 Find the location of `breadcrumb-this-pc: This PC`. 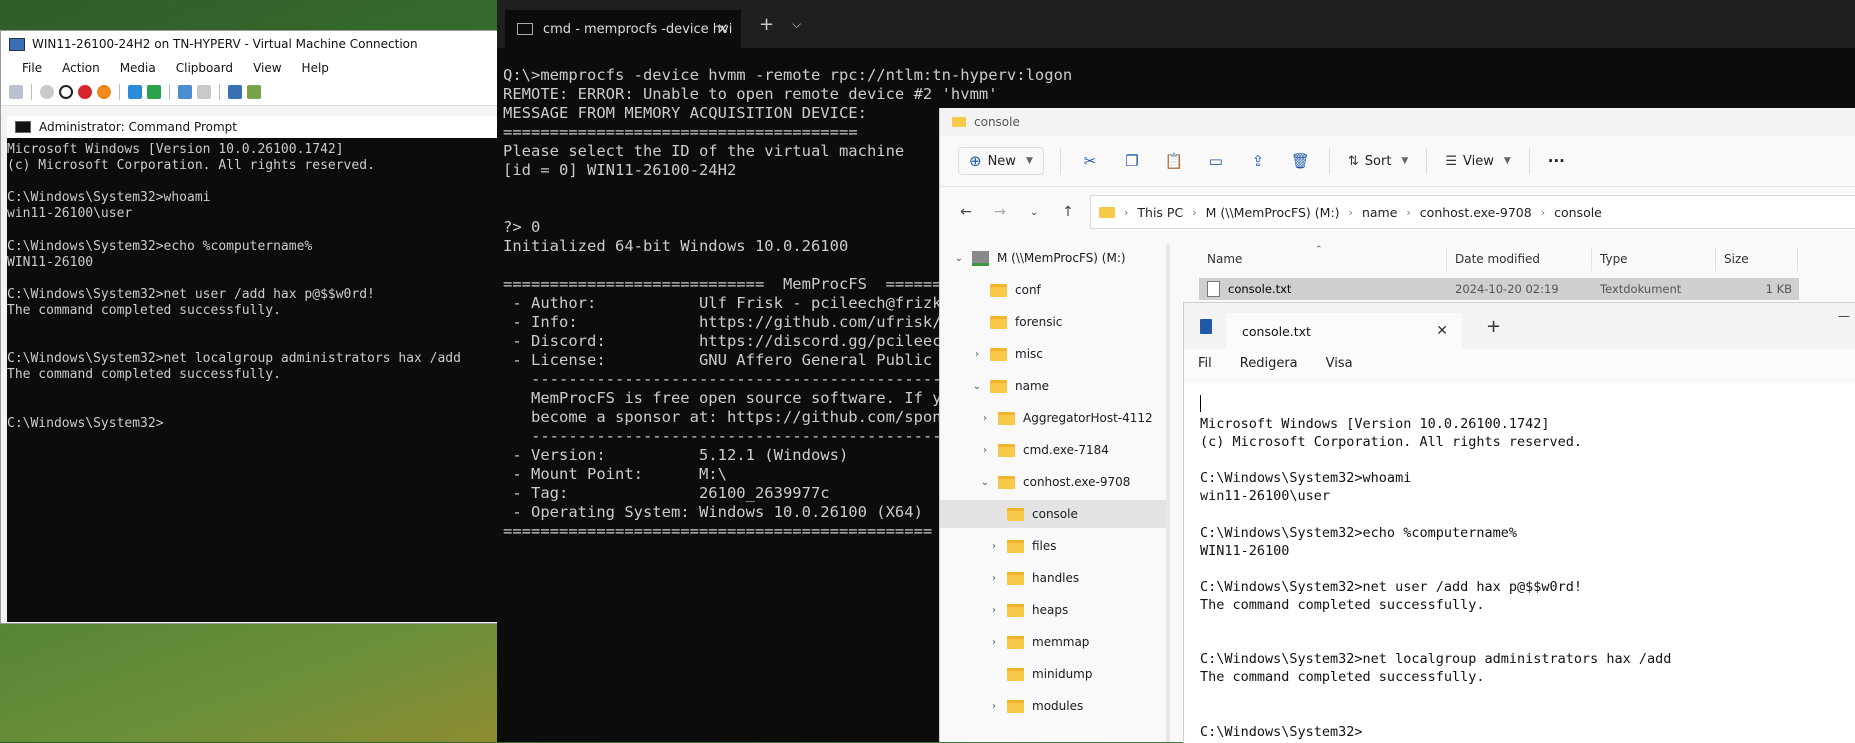

breadcrumb-this-pc: This PC is located at coordinates (1160, 212).